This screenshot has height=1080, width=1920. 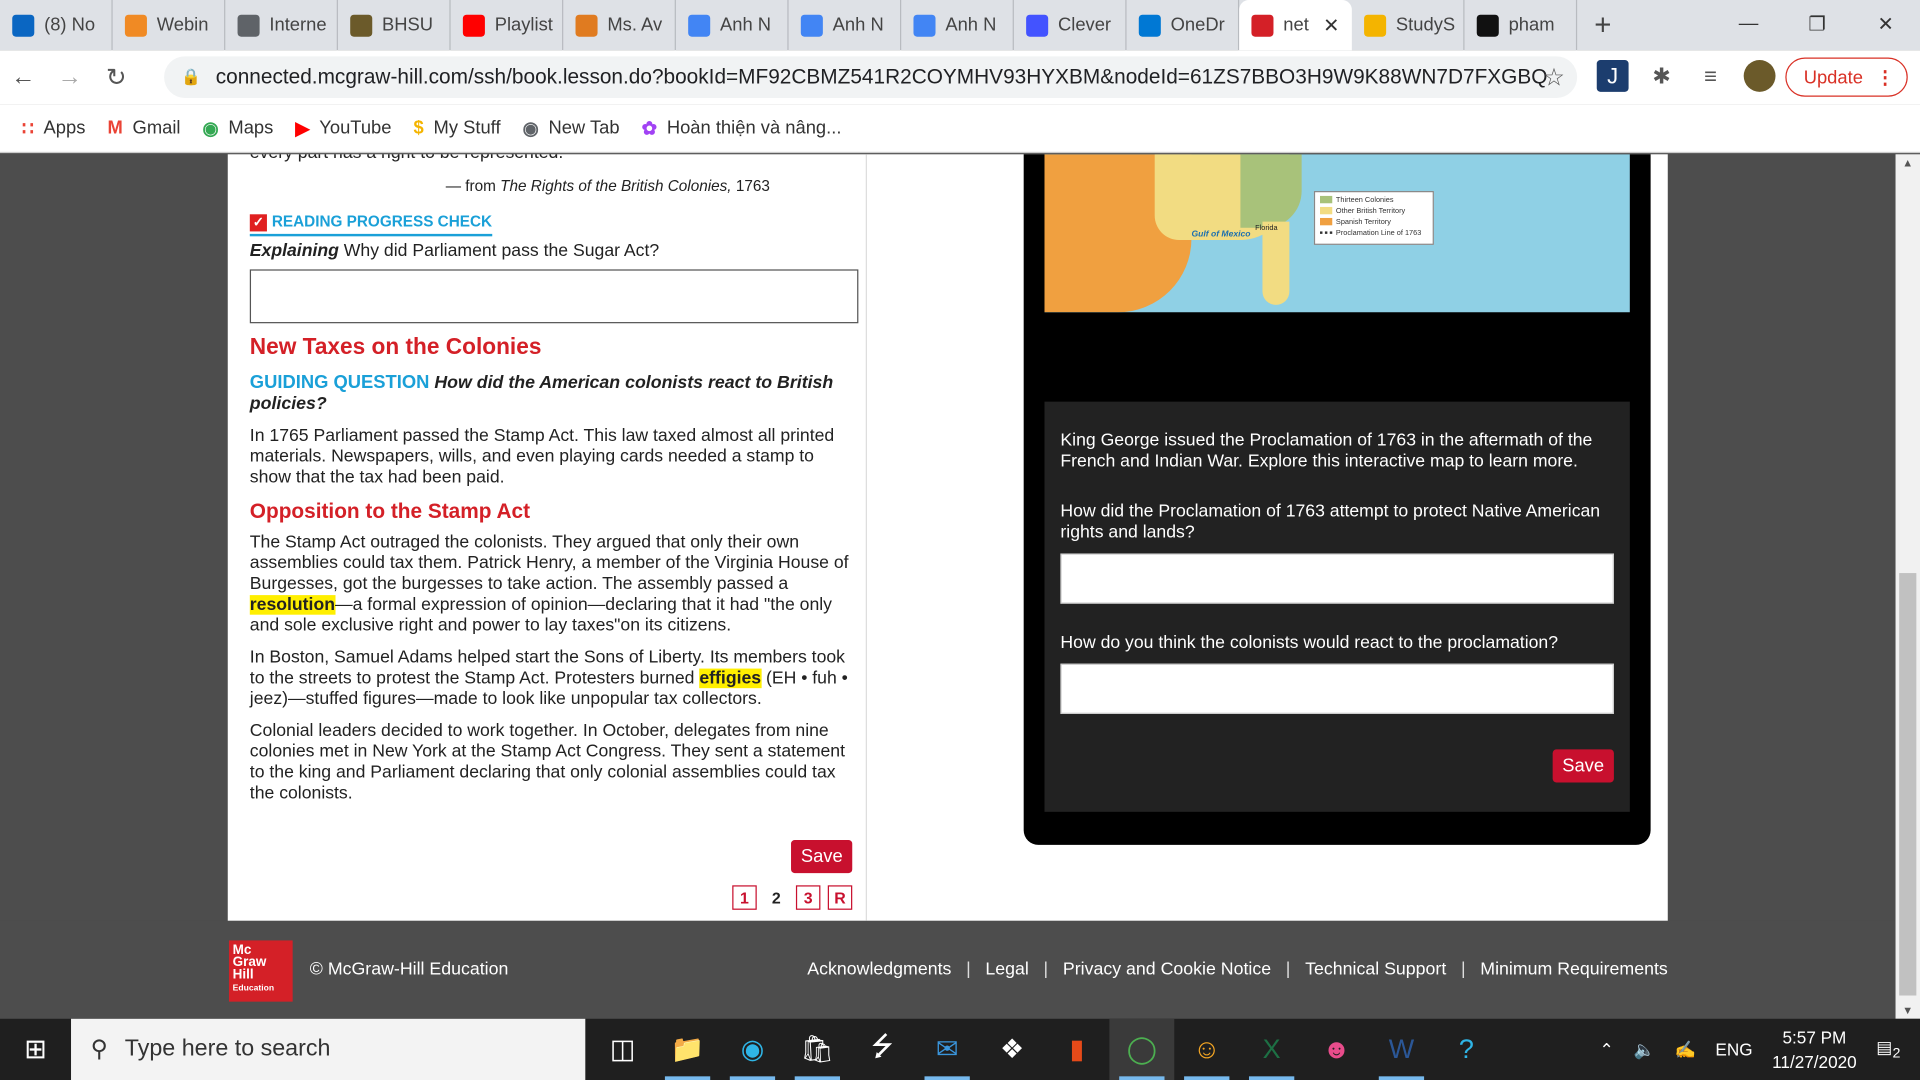 What do you see at coordinates (776, 897) in the screenshot?
I see `page-link: 2` at bounding box center [776, 897].